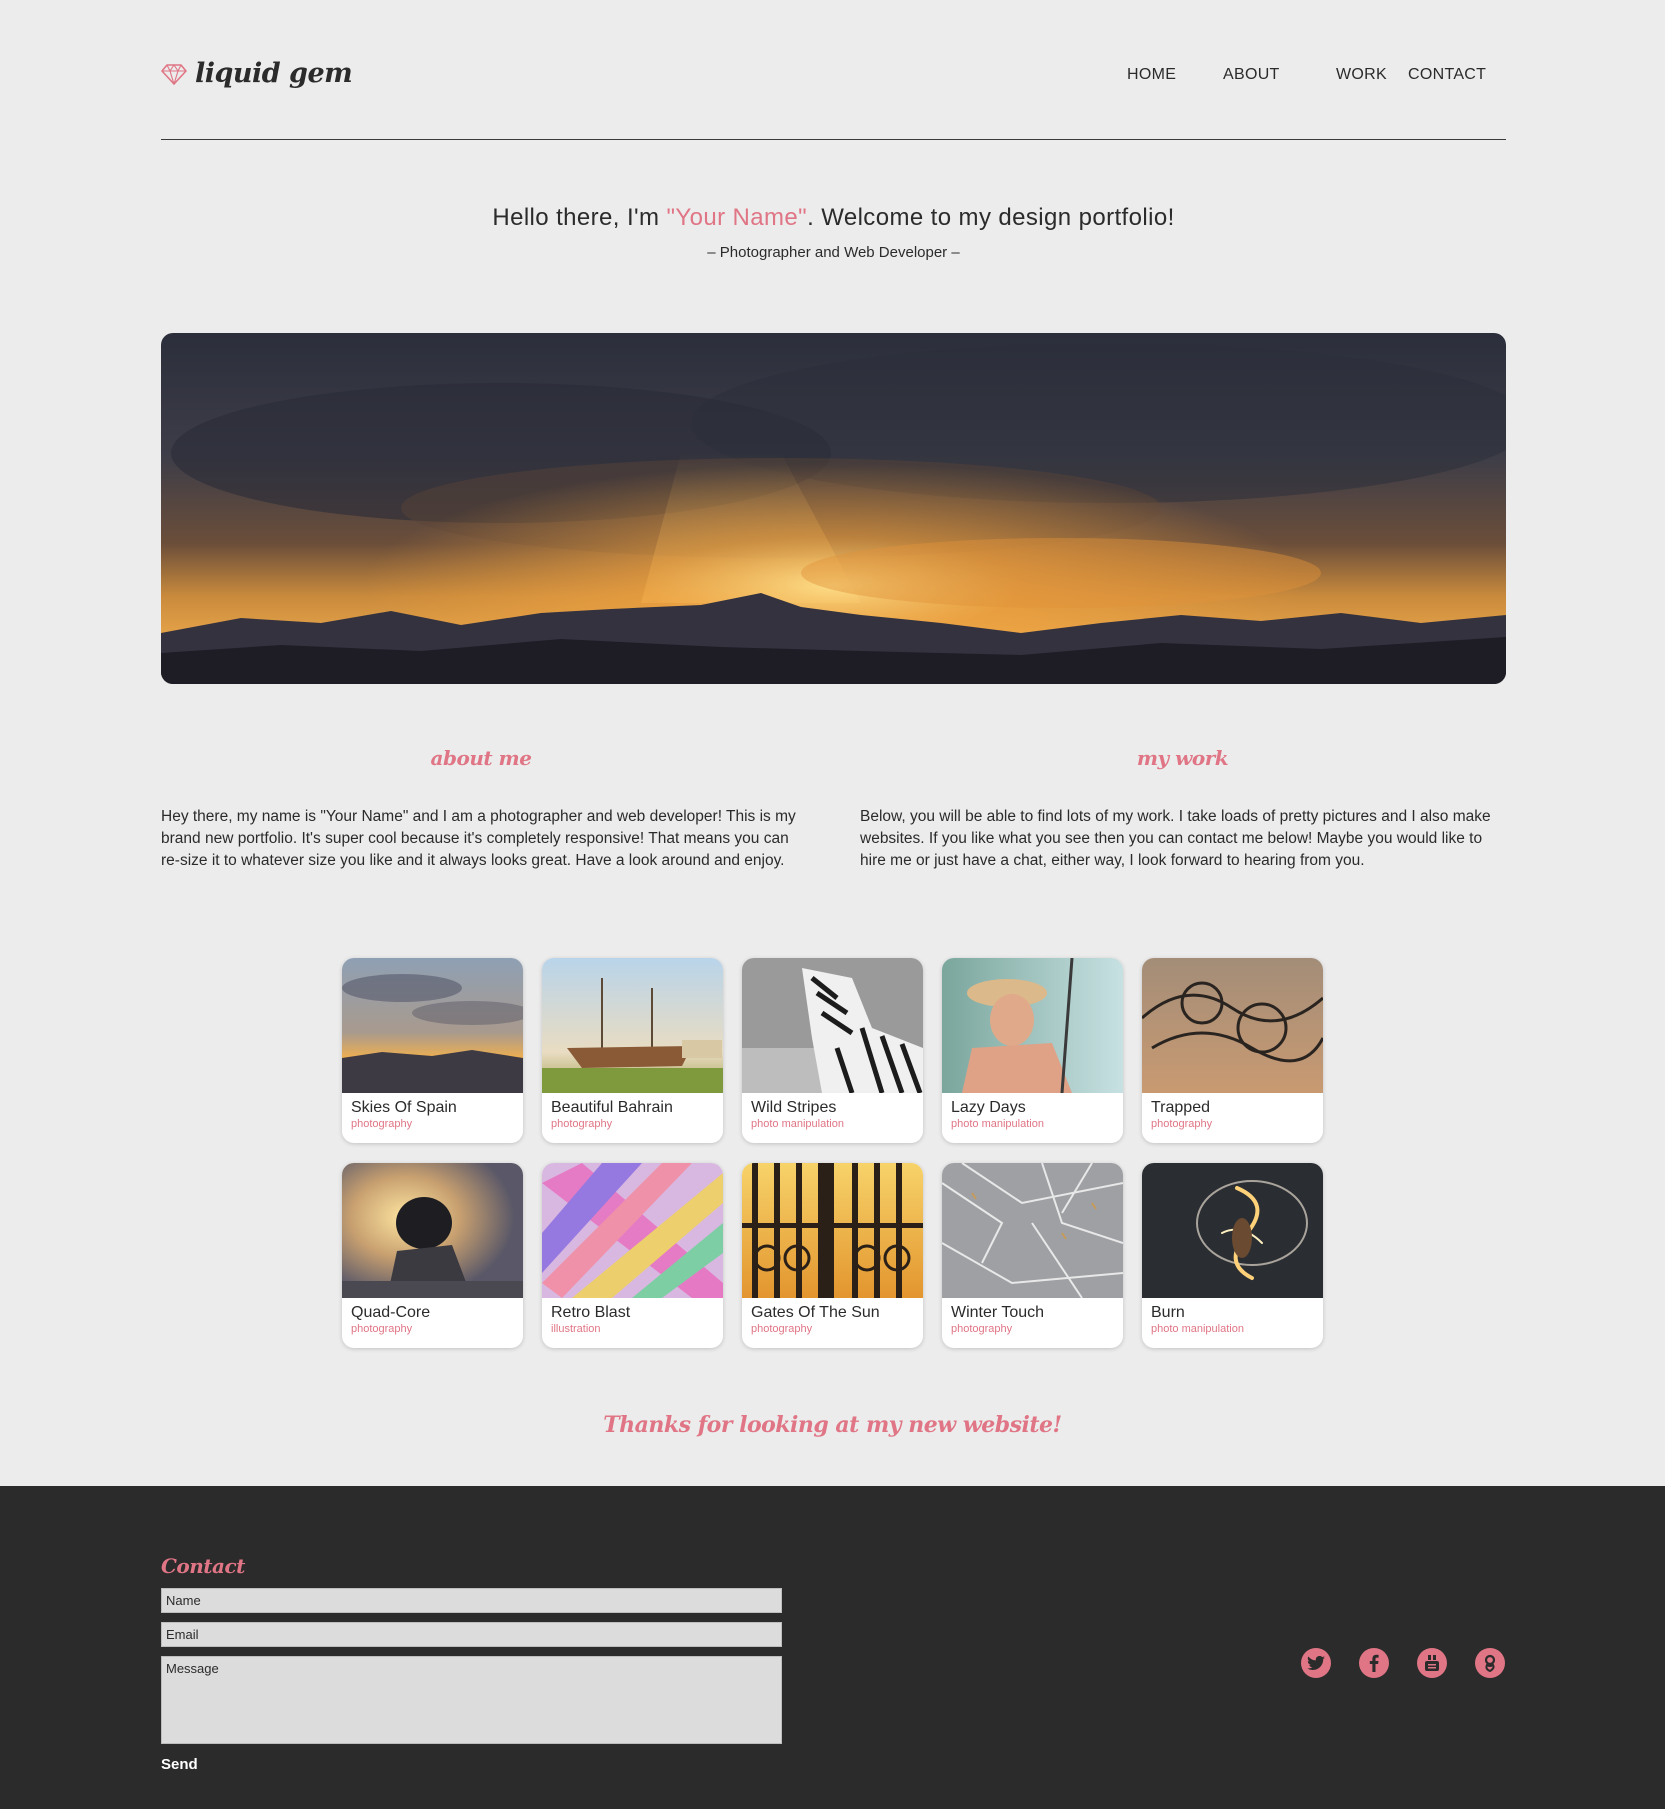 Image resolution: width=1665 pixels, height=1809 pixels. Describe the element at coordinates (432, 1230) in the screenshot. I see `quad-core-thumbnail` at that location.